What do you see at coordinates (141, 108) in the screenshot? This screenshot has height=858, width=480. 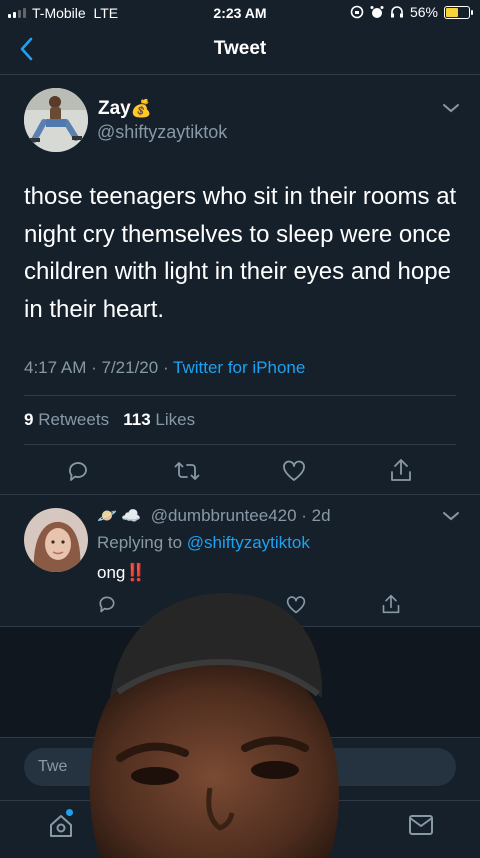 I see `money-bag-emoji: 💰` at bounding box center [141, 108].